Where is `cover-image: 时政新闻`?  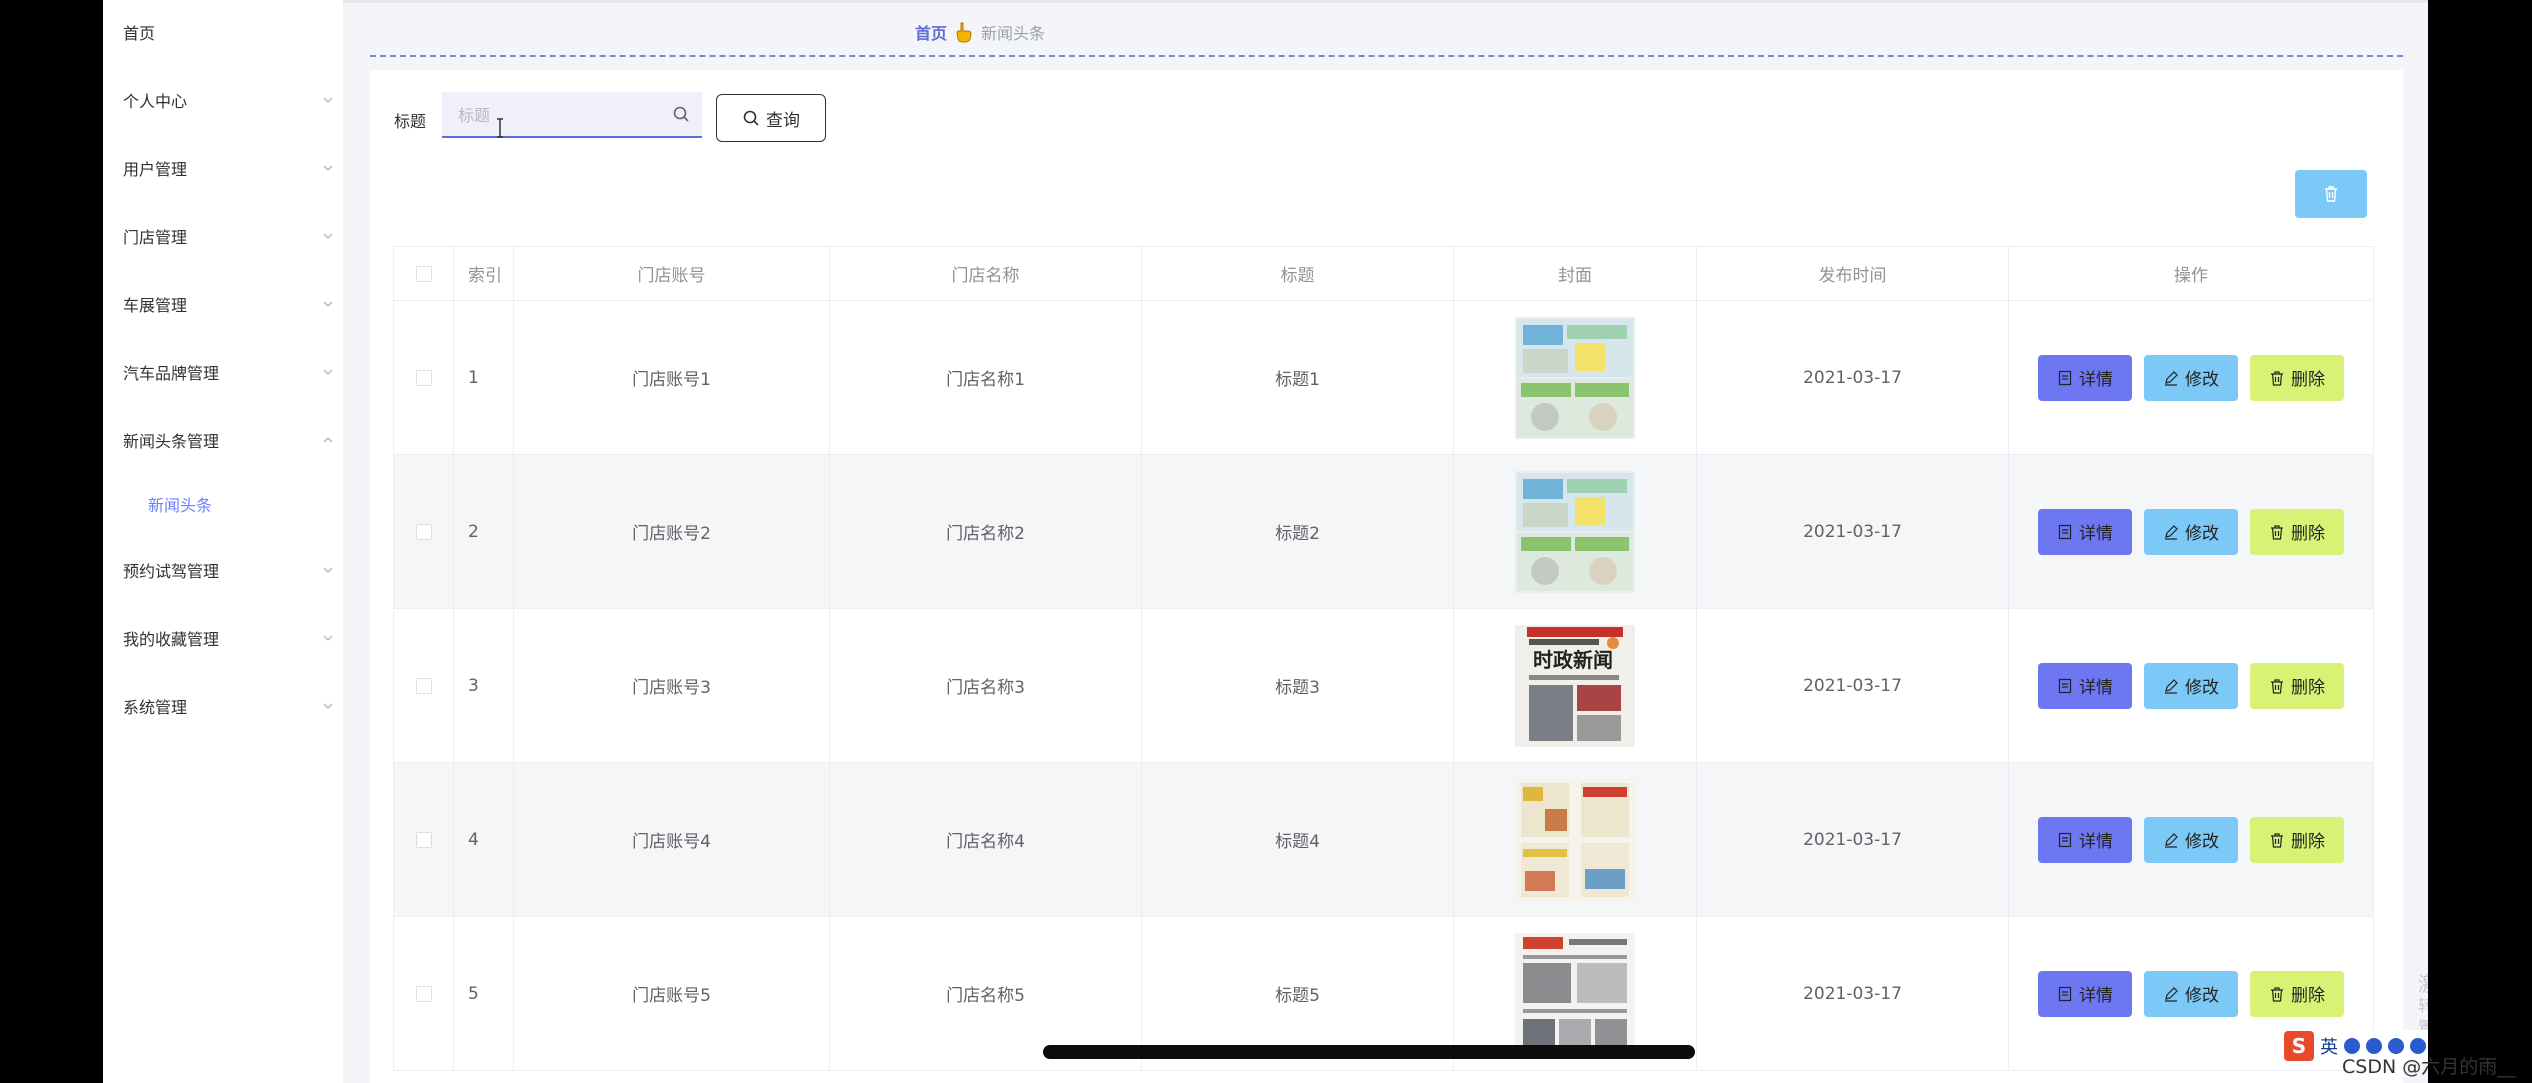 cover-image: 时政新闻 is located at coordinates (1575, 685).